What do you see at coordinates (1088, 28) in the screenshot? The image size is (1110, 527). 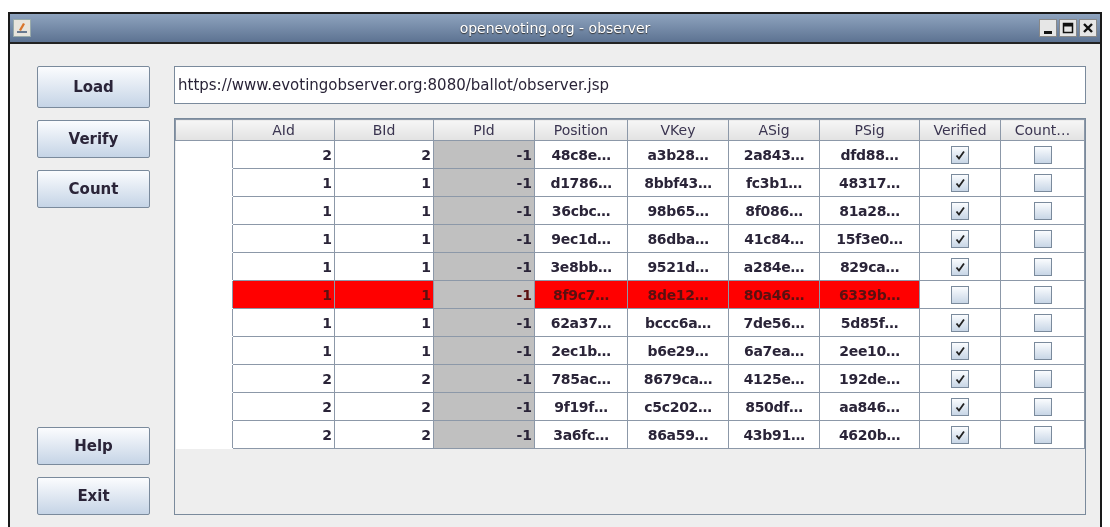 I see `close-button` at bounding box center [1088, 28].